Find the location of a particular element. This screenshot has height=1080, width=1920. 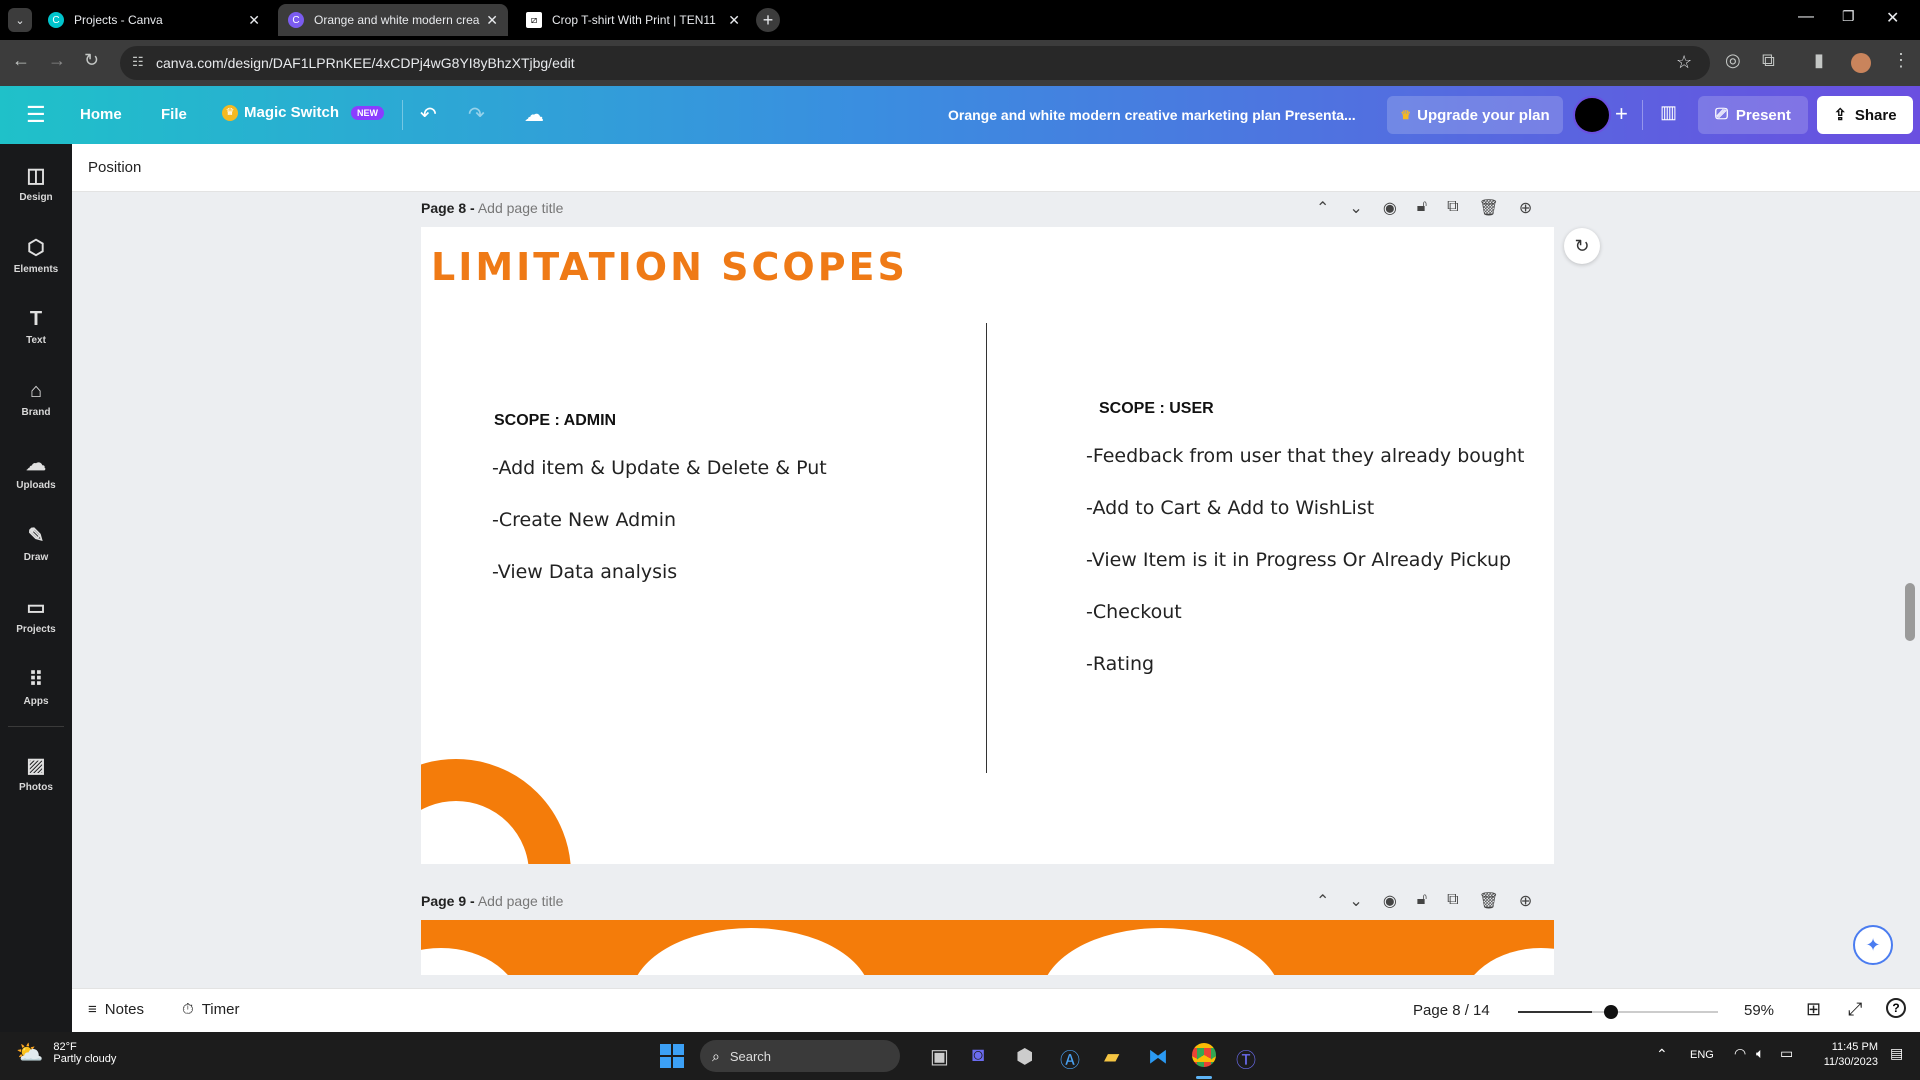

upgrade-plan-button: ♛ Upgrade your plan is located at coordinates (1475, 115).